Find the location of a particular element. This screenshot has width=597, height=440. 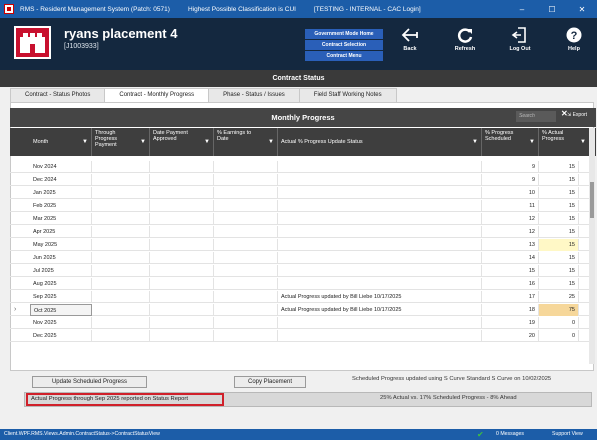

cell-month: Aug 2025 is located at coordinates (61, 284).